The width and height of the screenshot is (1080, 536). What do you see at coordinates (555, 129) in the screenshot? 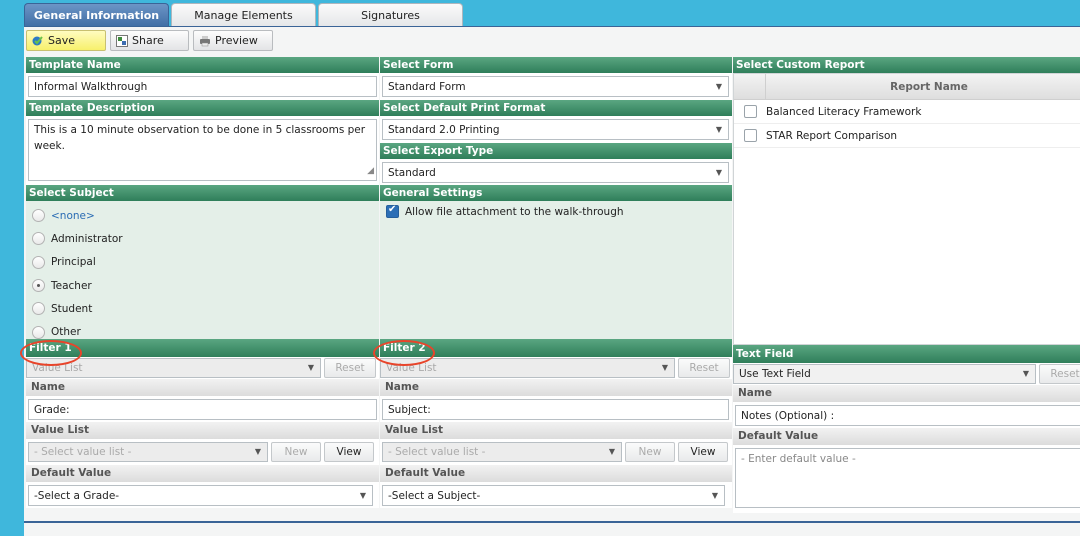
I see `print-format-dropdown: Standard 2.0 Printing` at bounding box center [555, 129].